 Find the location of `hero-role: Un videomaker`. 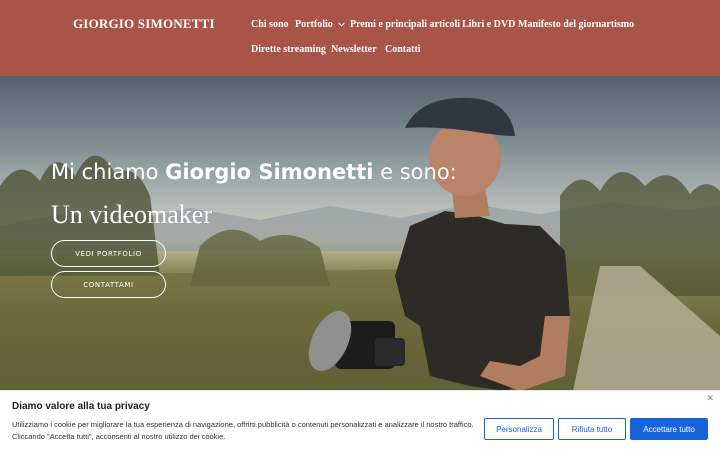

hero-role: Un videomaker is located at coordinates (132, 214).